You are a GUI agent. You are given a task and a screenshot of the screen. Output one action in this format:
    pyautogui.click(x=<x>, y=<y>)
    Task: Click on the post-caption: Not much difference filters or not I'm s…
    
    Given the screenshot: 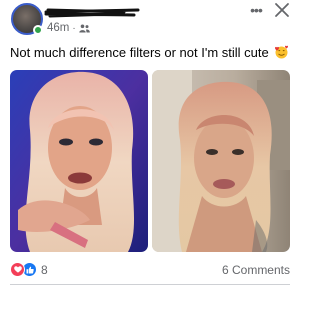 What is the action you would take?
    pyautogui.click(x=139, y=52)
    